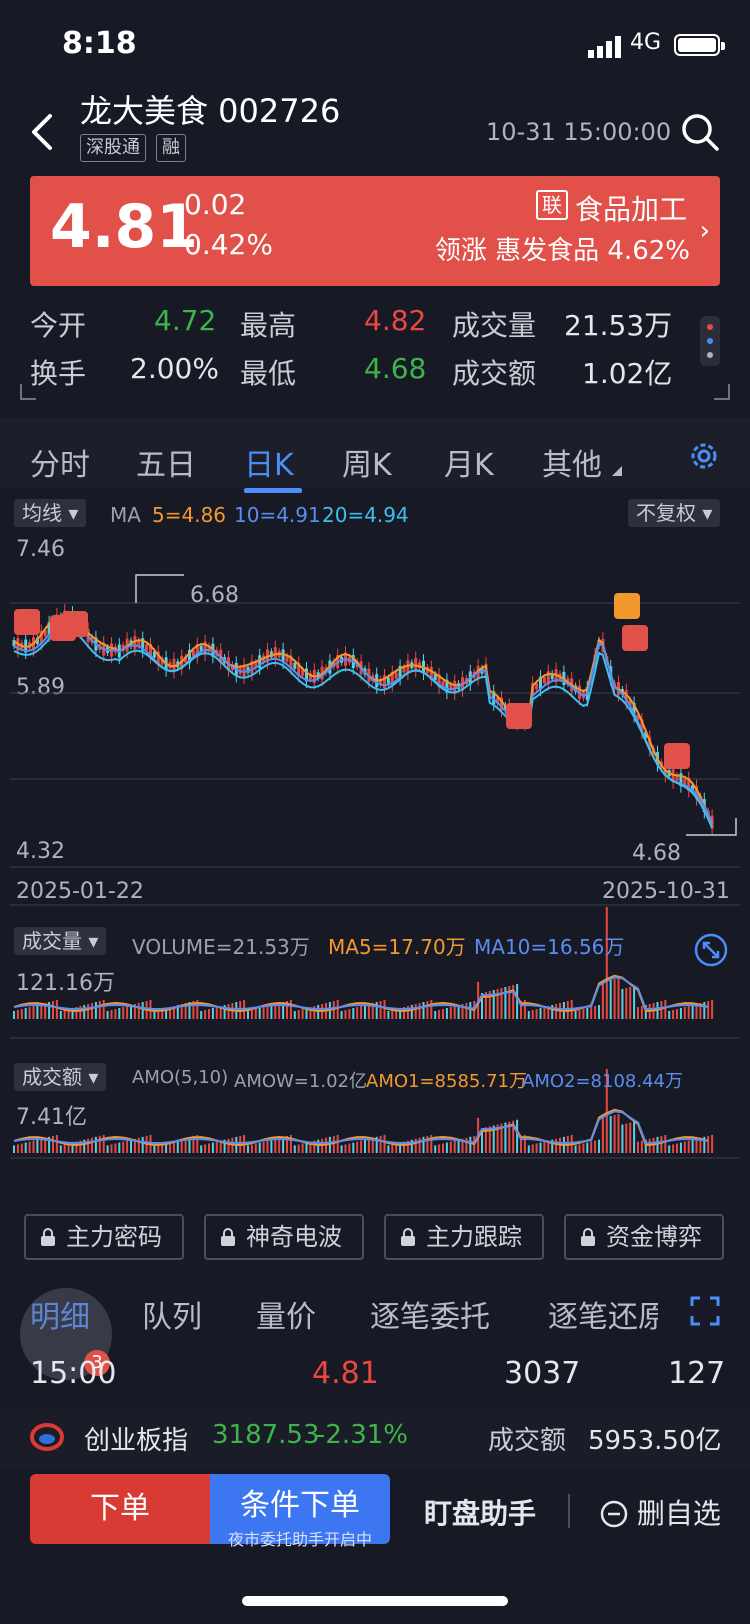 The image size is (750, 1624). I want to click on conditional-order-sub: 夜市委托助手开启中, so click(299, 1539).